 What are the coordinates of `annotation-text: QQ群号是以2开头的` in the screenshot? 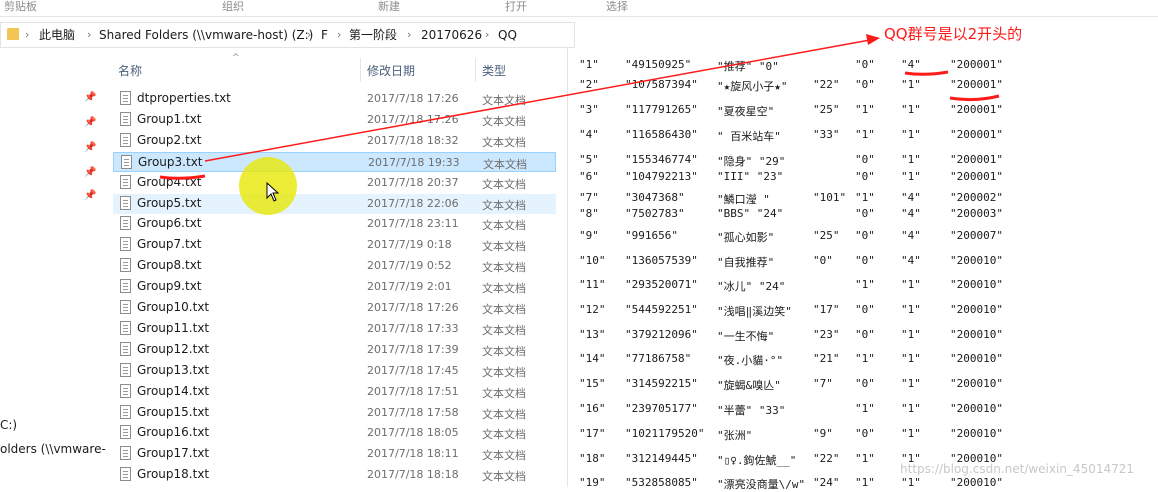 It's located at (953, 34).